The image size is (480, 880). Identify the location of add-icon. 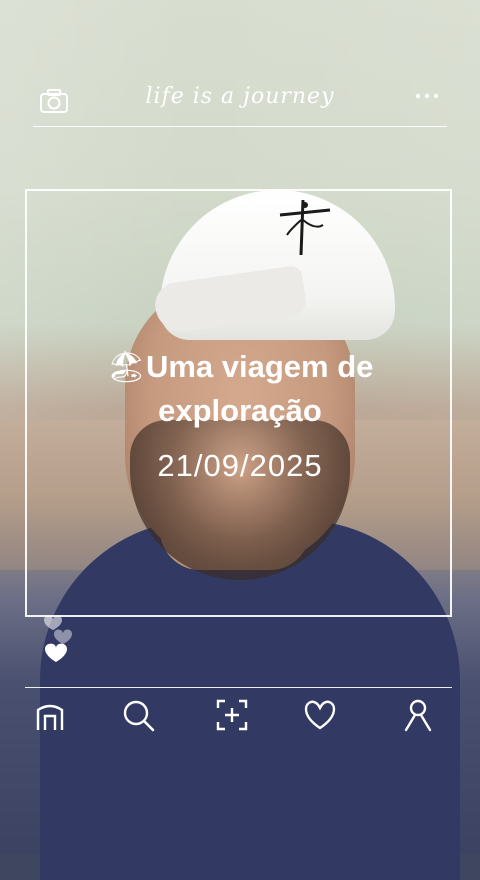
(232, 715).